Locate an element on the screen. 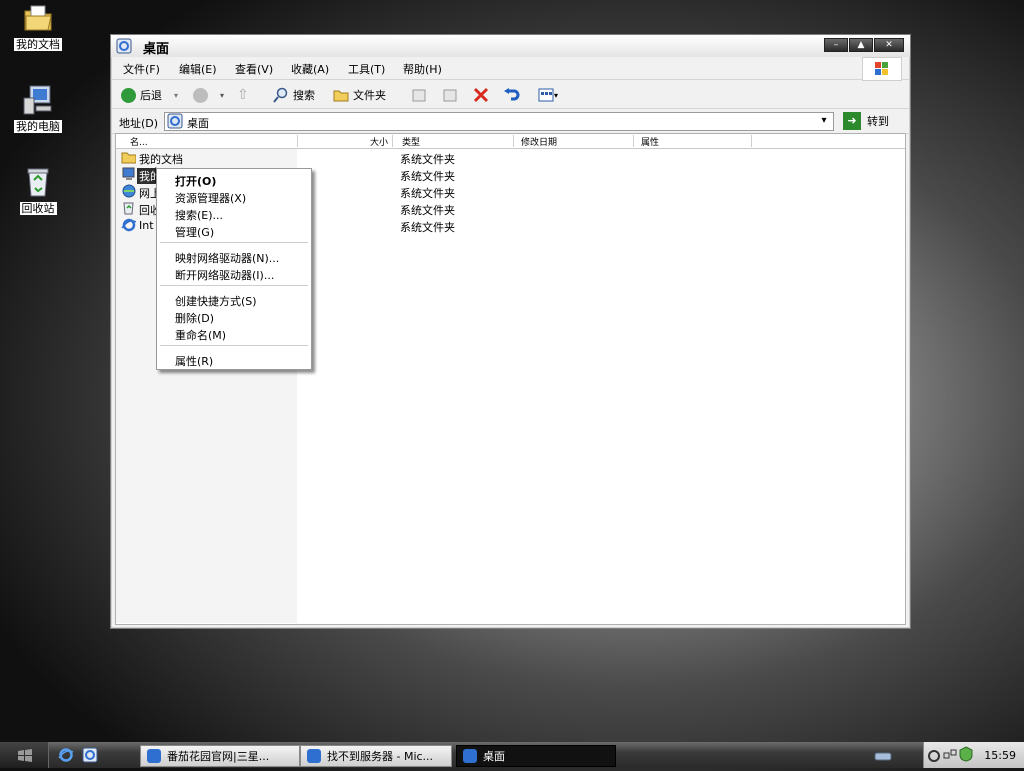 The width and height of the screenshot is (1024, 771). menu-file: 文件(F) is located at coordinates (141, 69).